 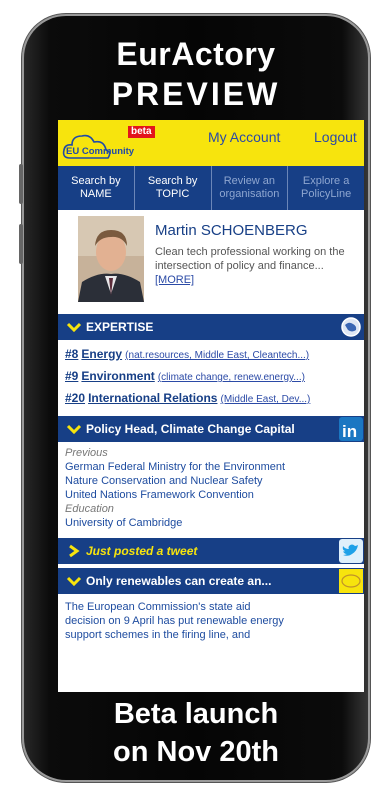 I want to click on nav-search-by-name: Search by NAME, so click(x=96, y=188).